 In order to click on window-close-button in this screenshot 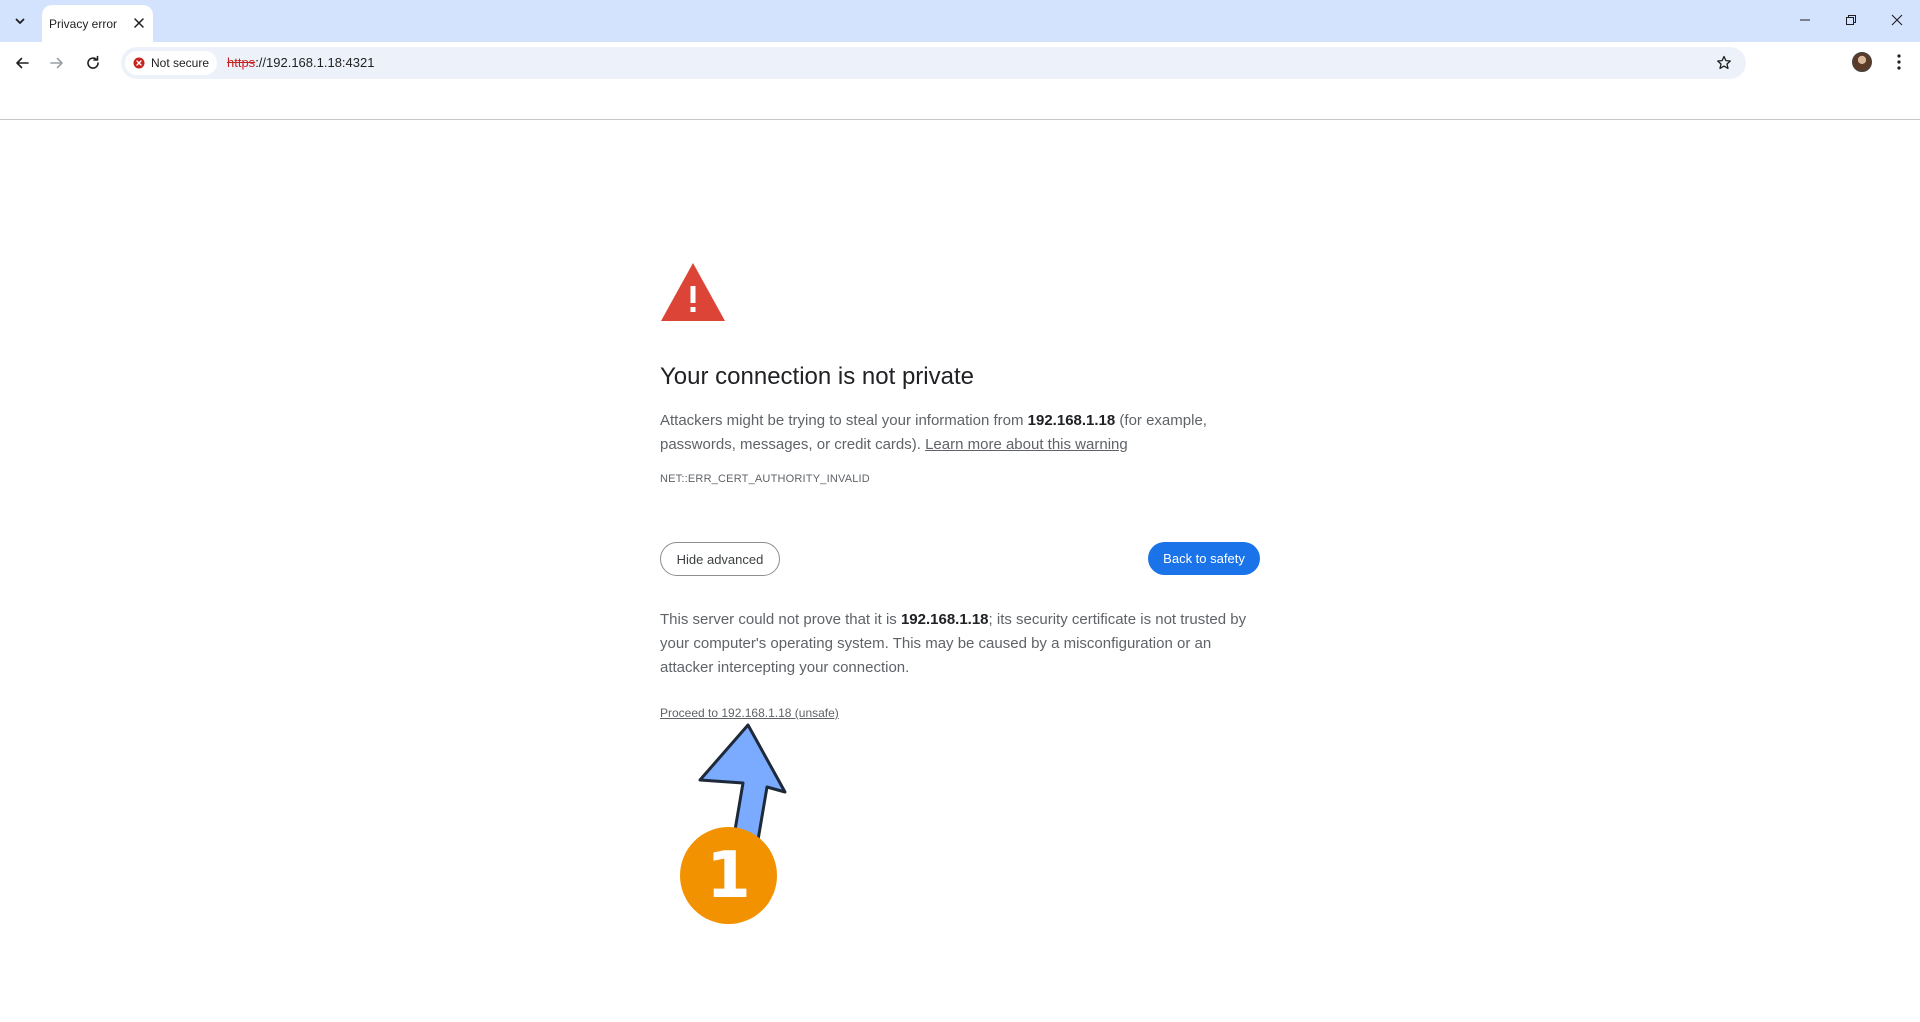, I will do `click(1897, 20)`.